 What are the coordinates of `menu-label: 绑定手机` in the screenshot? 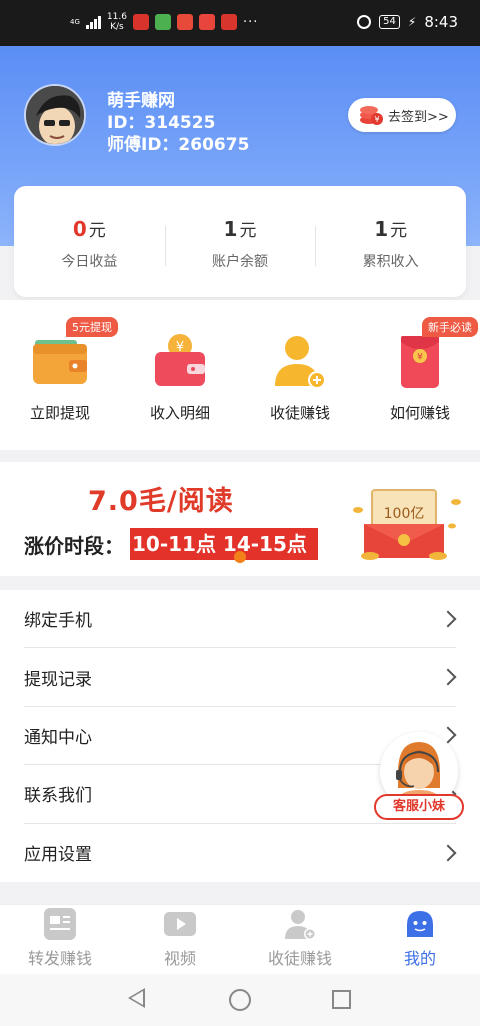 It's located at (58, 621).